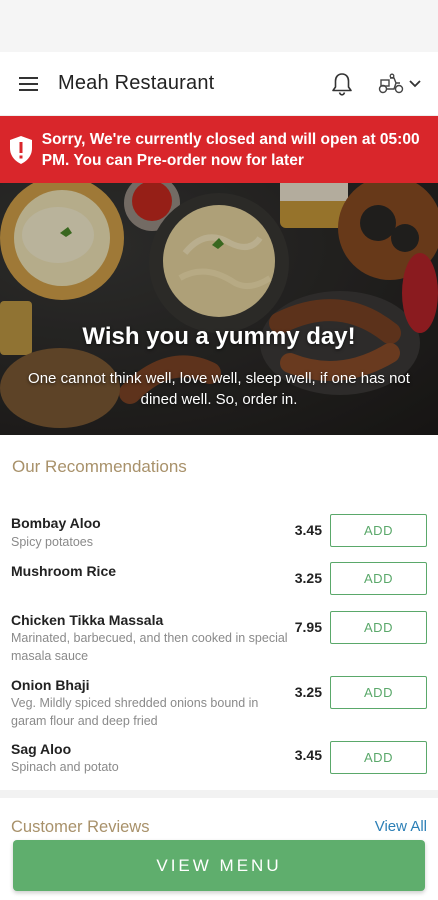 This screenshot has height=900, width=438. I want to click on item-description: Spinach and potato, so click(65, 767).